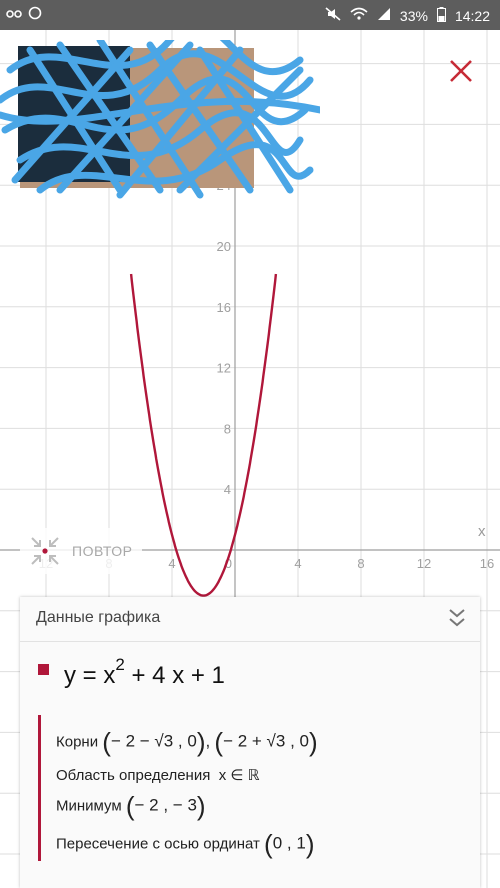 This screenshot has width=500, height=888. What do you see at coordinates (224, 246) in the screenshot?
I see `y-tick-label: 20` at bounding box center [224, 246].